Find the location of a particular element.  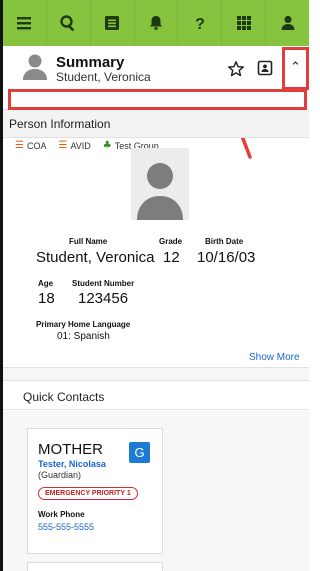

student-name: Student, Veronica is located at coordinates (103, 77).